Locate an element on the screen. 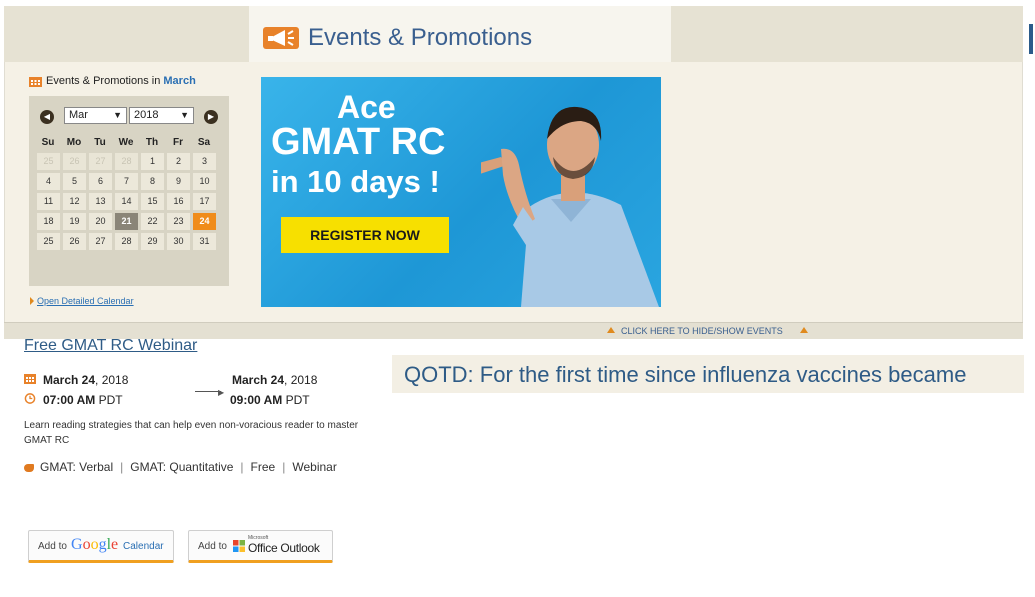 The height and width of the screenshot is (597, 1035). end-date-md: March 24 is located at coordinates (258, 380).